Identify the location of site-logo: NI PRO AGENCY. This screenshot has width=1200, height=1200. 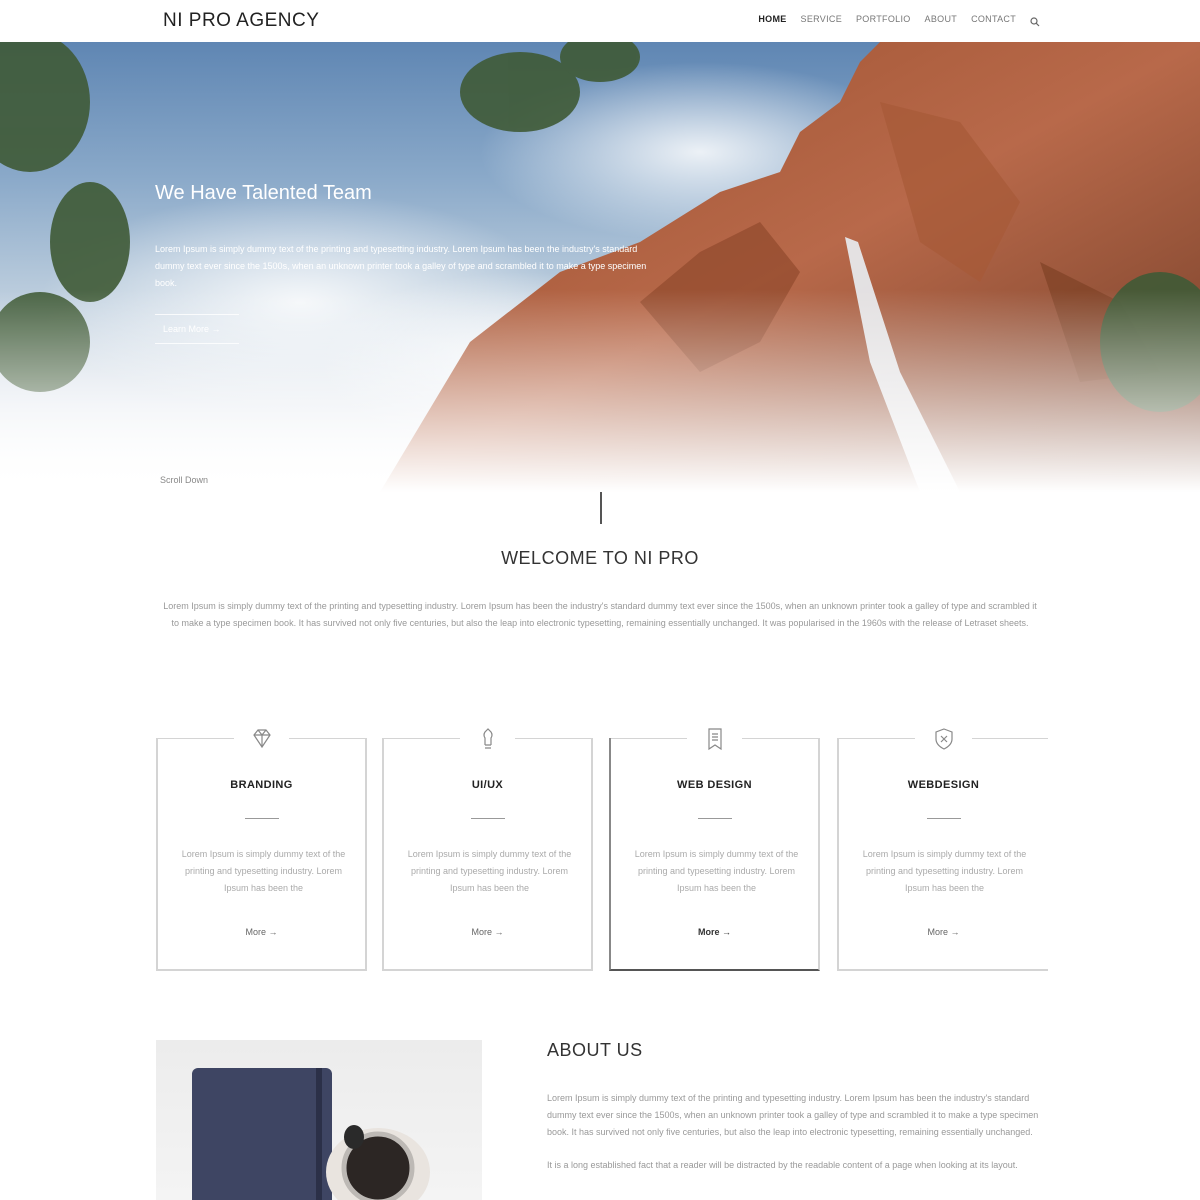
(241, 21).